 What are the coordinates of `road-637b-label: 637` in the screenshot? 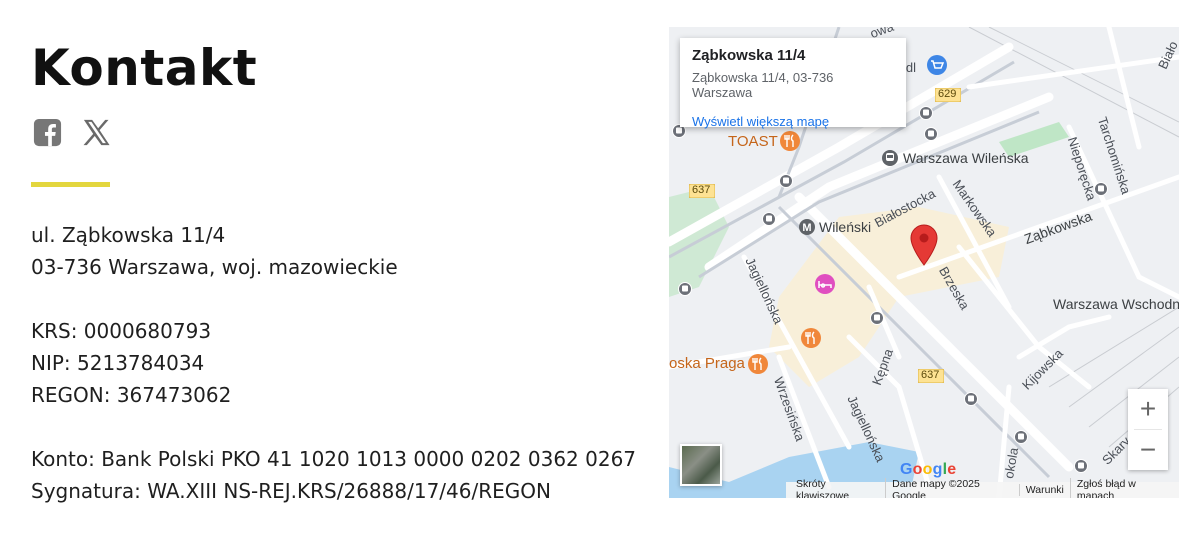 It's located at (930, 375).